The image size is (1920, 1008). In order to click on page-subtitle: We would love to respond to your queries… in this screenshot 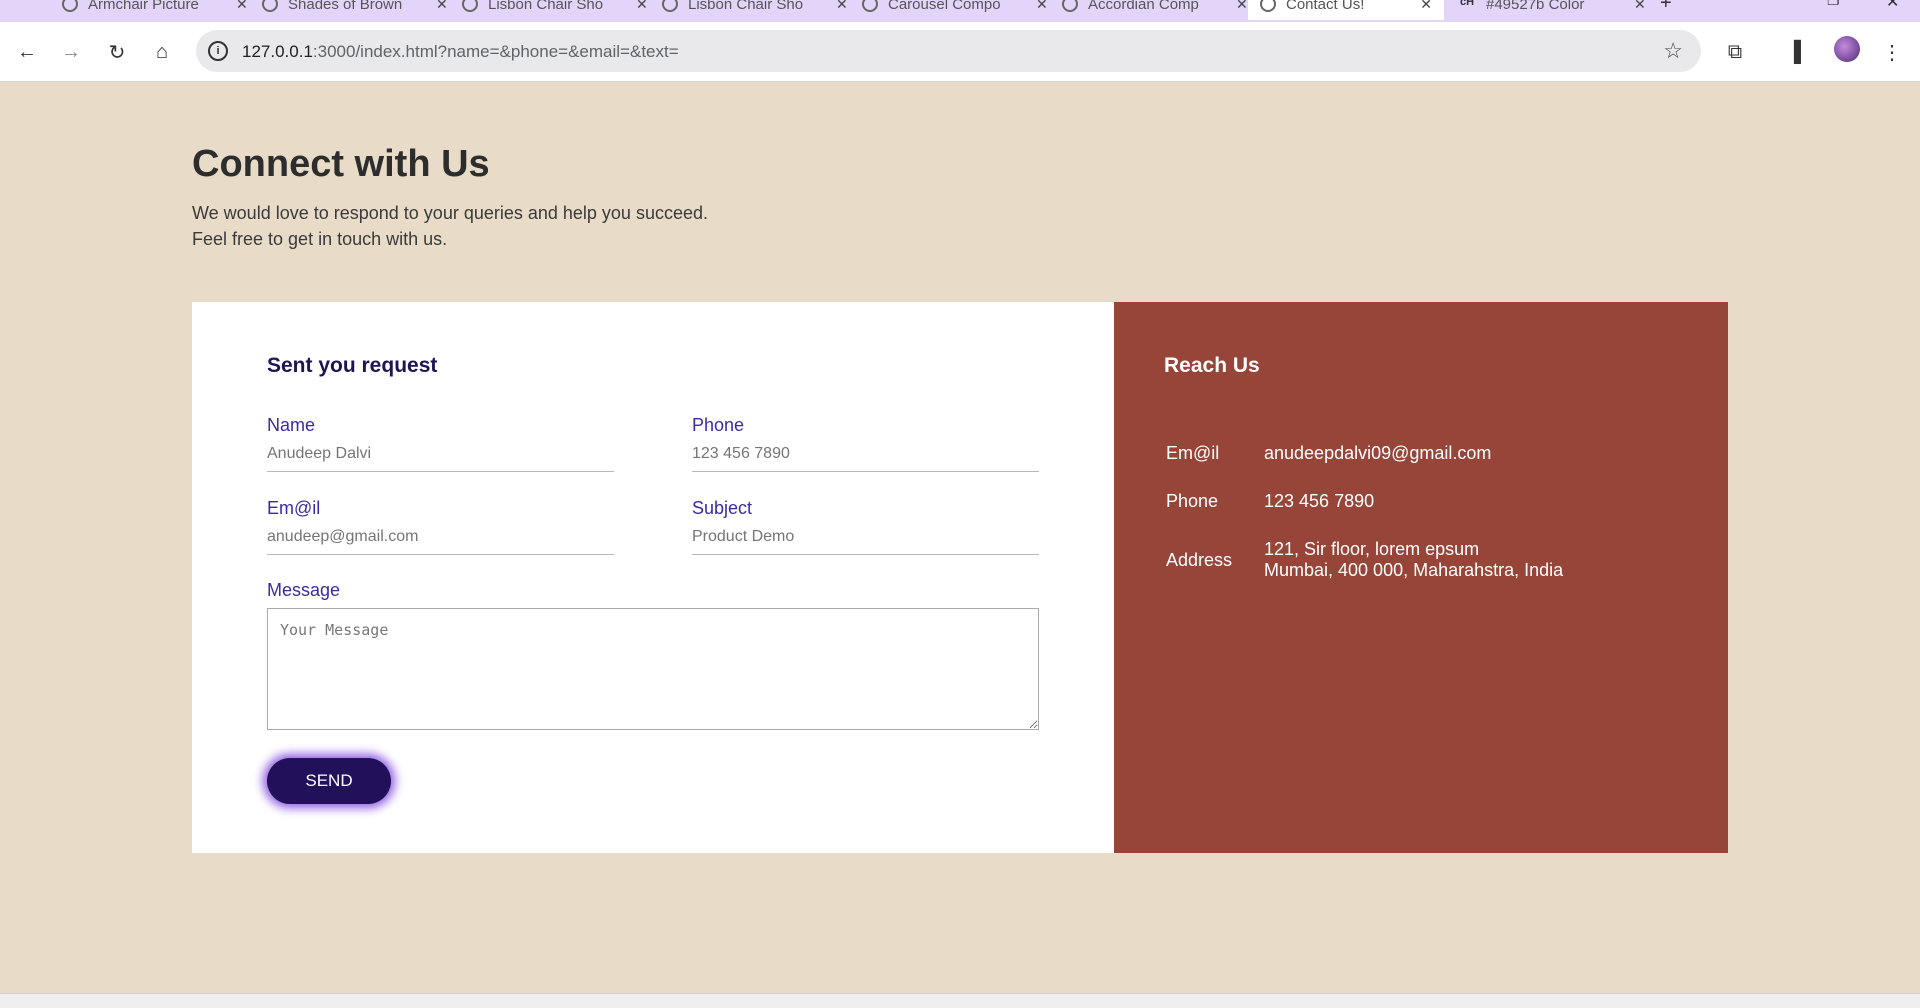, I will do `click(450, 226)`.